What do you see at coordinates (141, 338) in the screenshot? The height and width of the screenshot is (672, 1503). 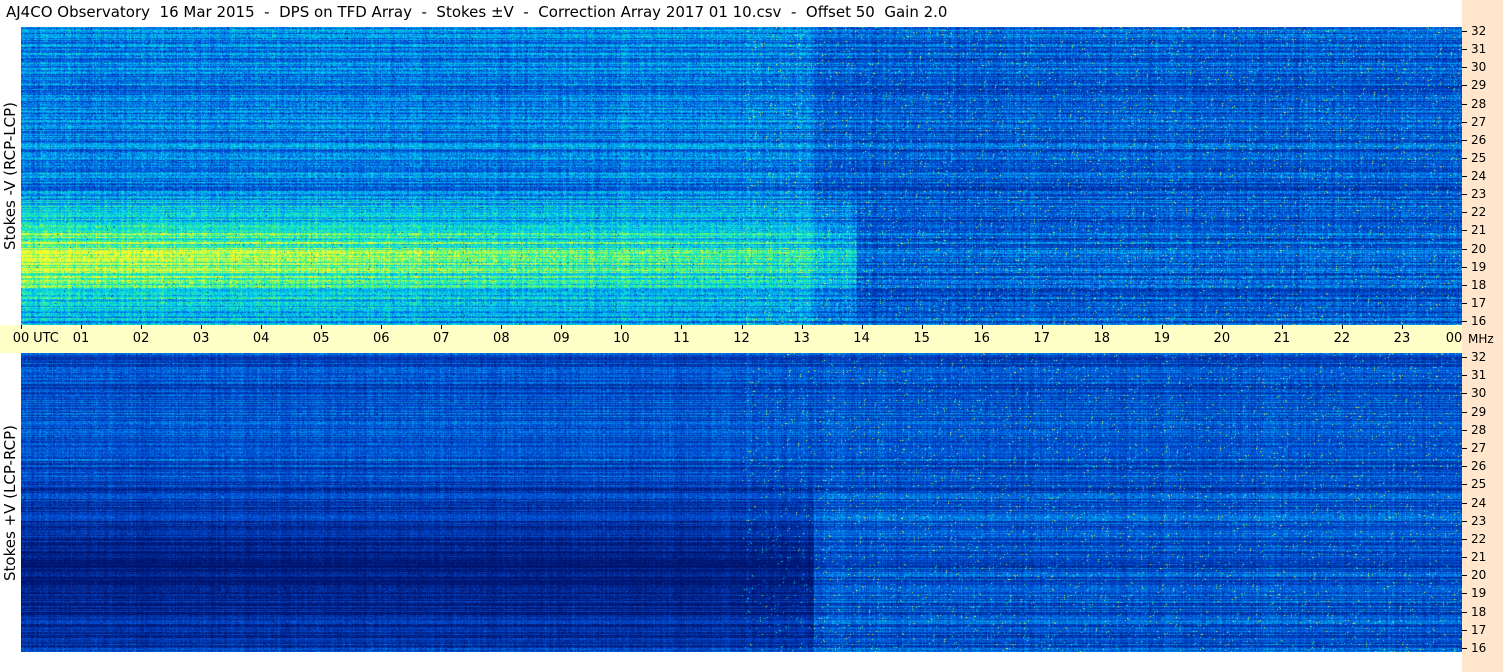 I see `time-tick-label: 02` at bounding box center [141, 338].